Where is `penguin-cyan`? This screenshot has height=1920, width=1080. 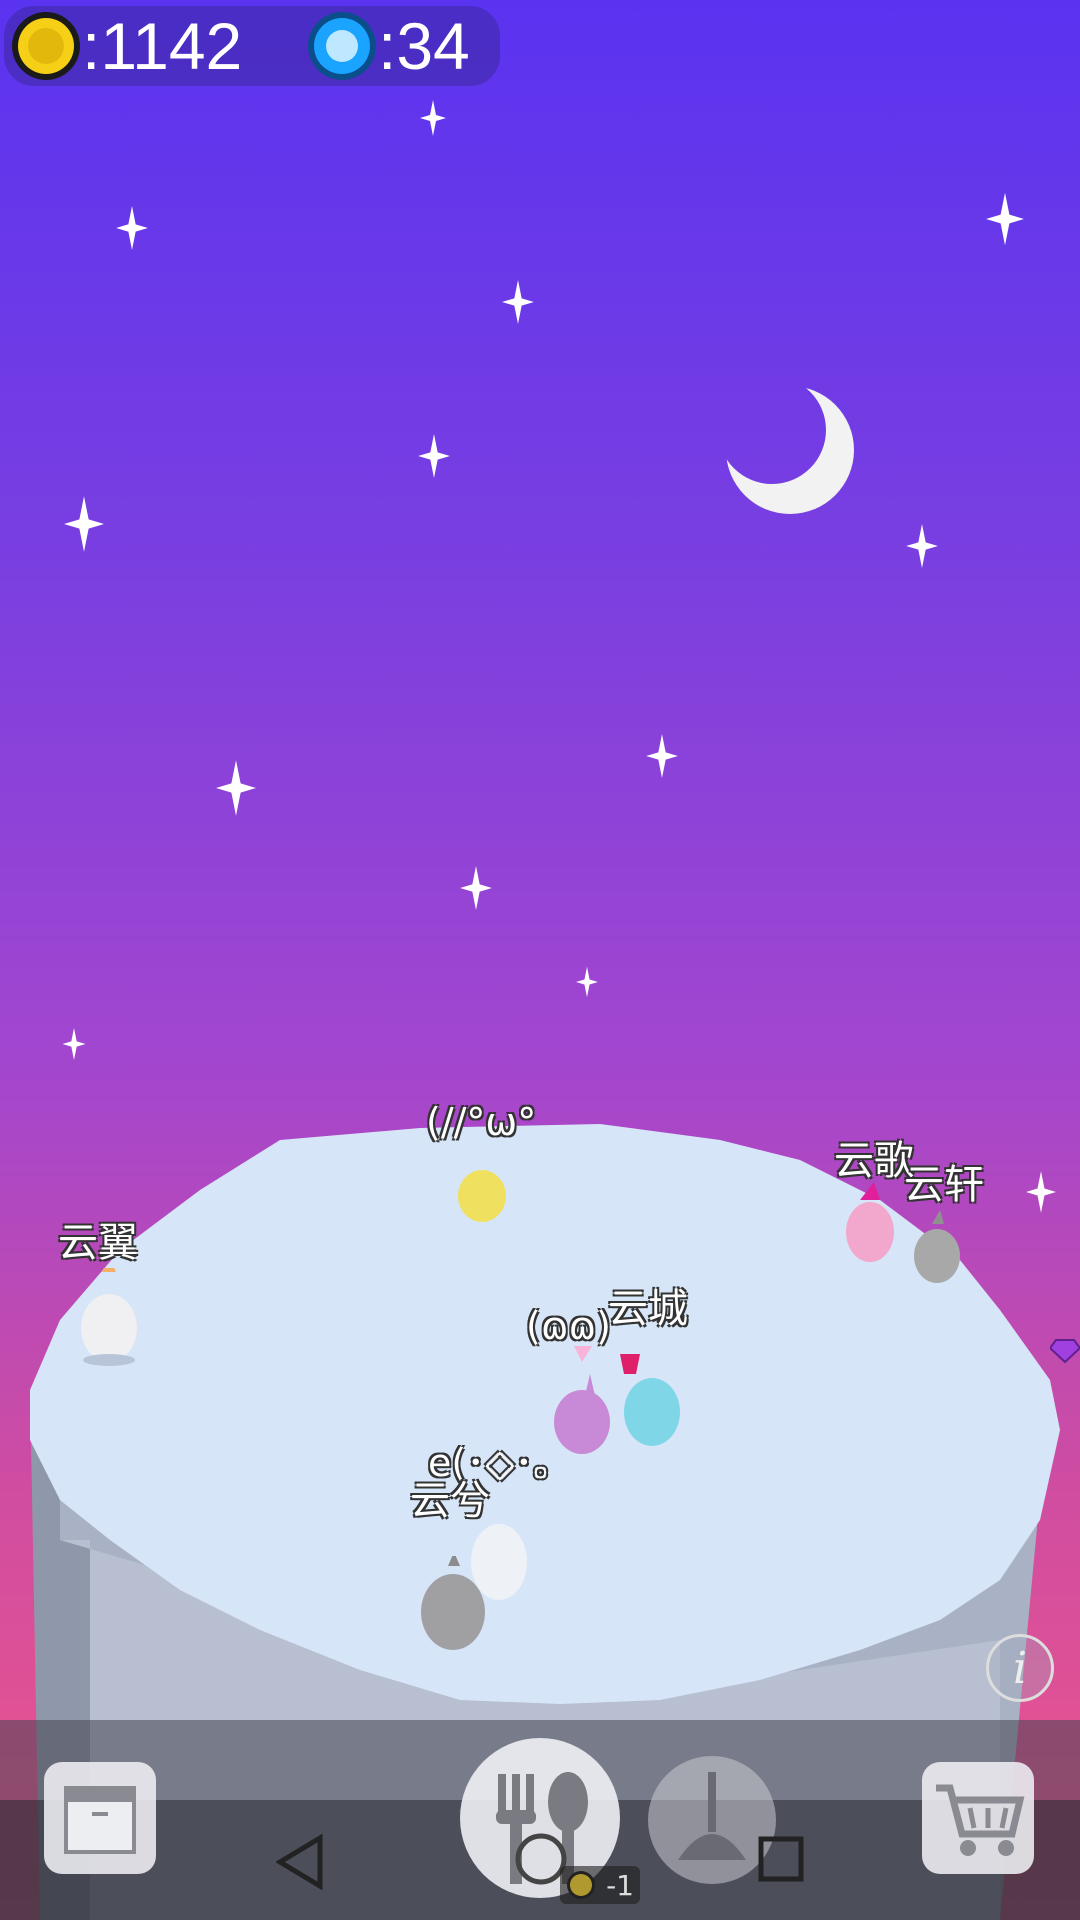
penguin-cyan is located at coordinates (647, 1400).